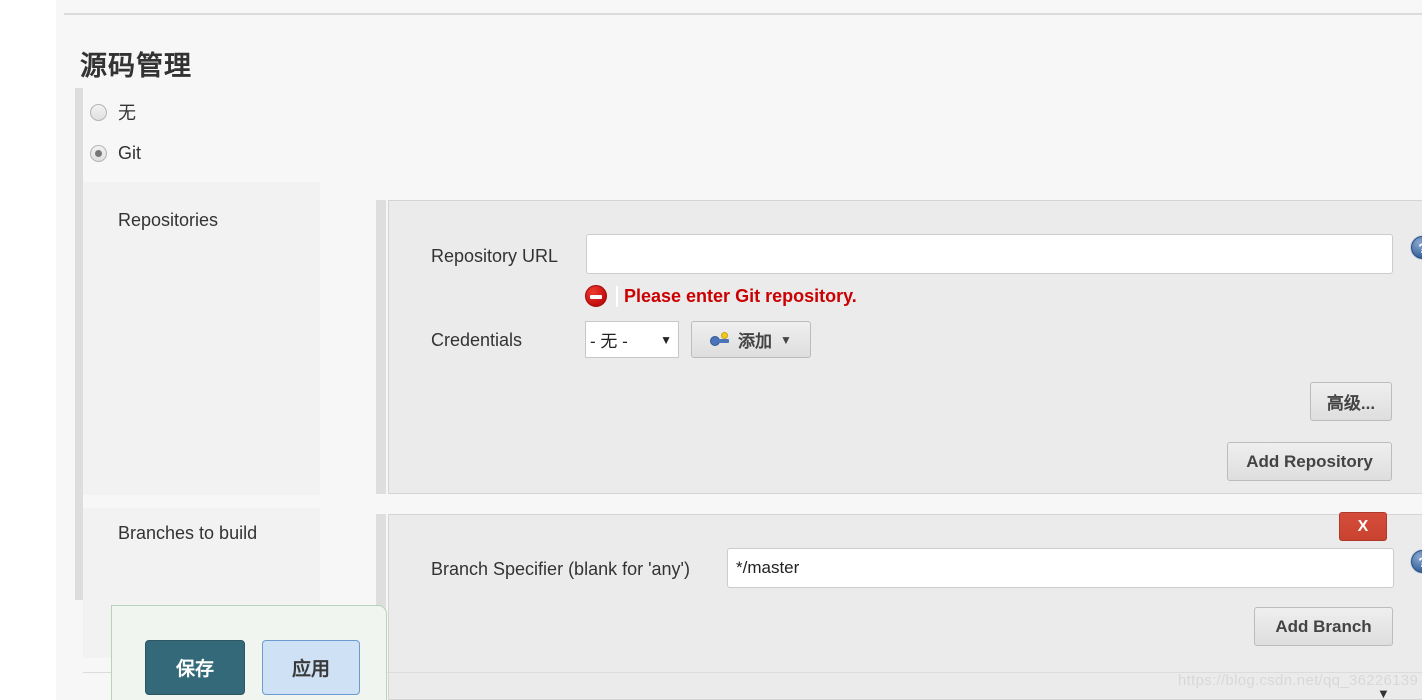 Image resolution: width=1422 pixels, height=700 pixels. What do you see at coordinates (168, 220) in the screenshot?
I see `repositories-section-label: Repositories` at bounding box center [168, 220].